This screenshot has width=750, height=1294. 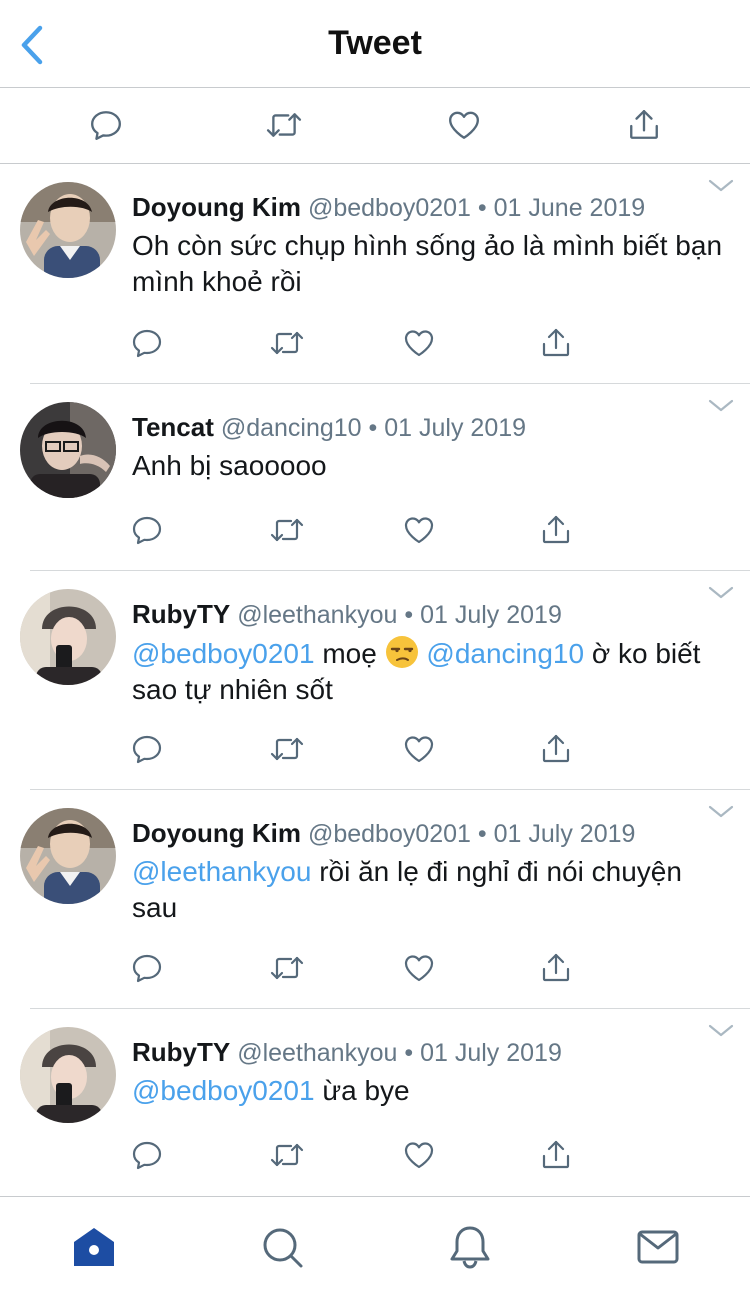 What do you see at coordinates (375, 126) in the screenshot?
I see `main-tweet-action-bar` at bounding box center [375, 126].